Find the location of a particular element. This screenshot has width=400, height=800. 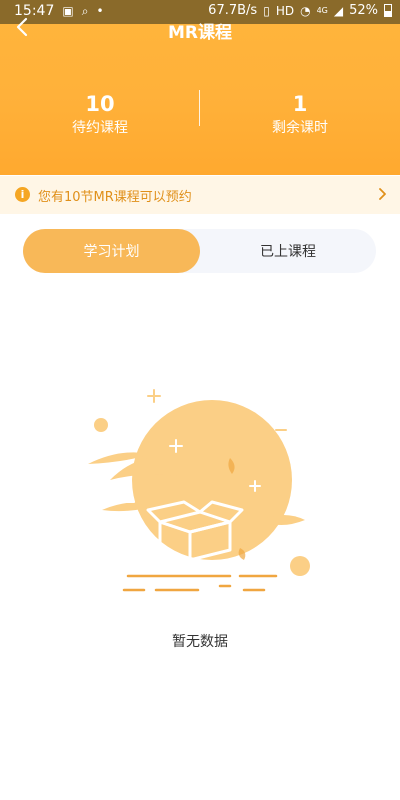

info-icon: i is located at coordinates (22, 194).